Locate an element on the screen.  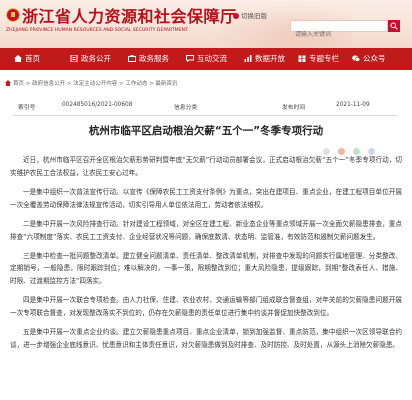
breadcrumb: 首页 > 政府信息公开 > 法定主动公开内容 > 工作动态 > 最新资讯 is located at coordinates (91, 83).